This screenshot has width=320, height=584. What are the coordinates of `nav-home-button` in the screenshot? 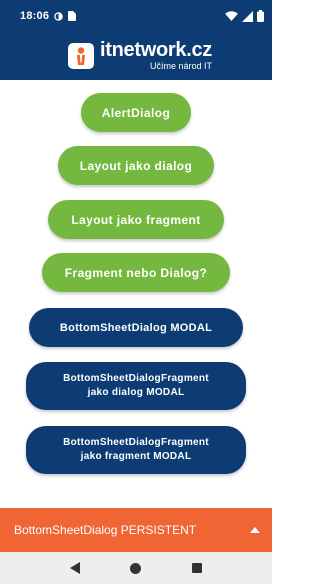 It's located at (136, 568).